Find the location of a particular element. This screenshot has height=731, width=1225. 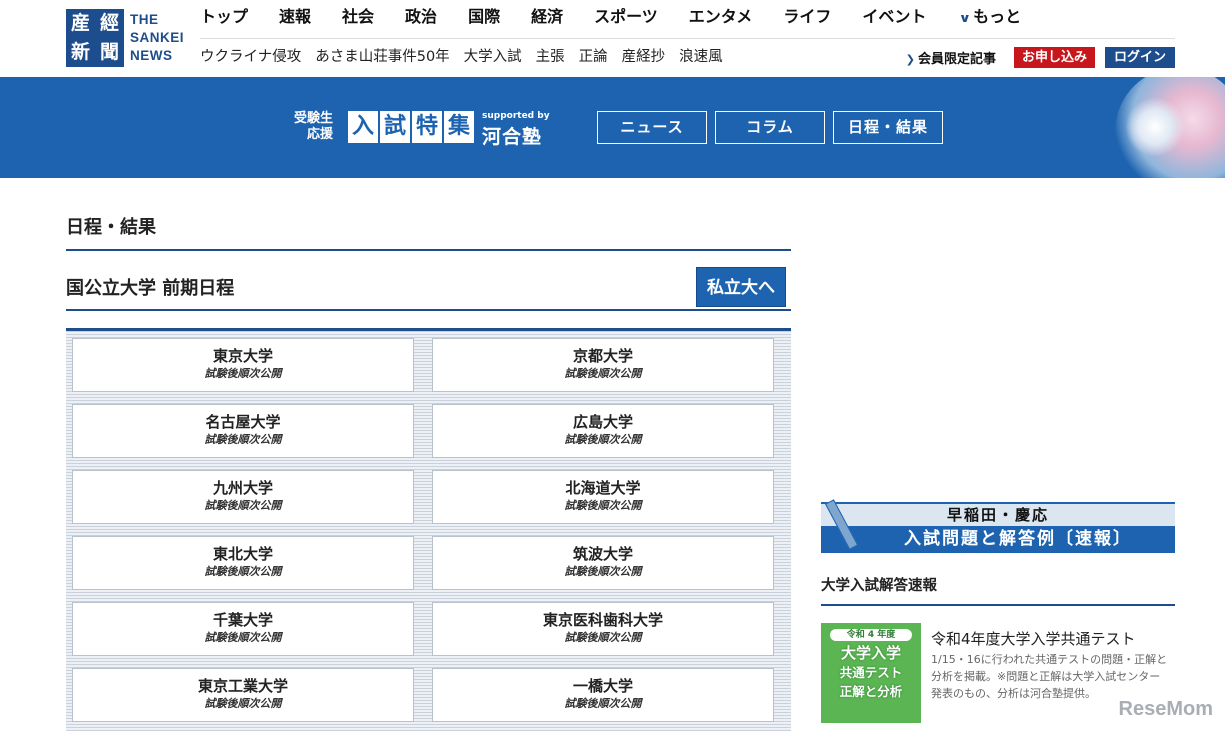

university-card-tsukuba: 筑波大学 試験後順次公開 is located at coordinates (603, 563).